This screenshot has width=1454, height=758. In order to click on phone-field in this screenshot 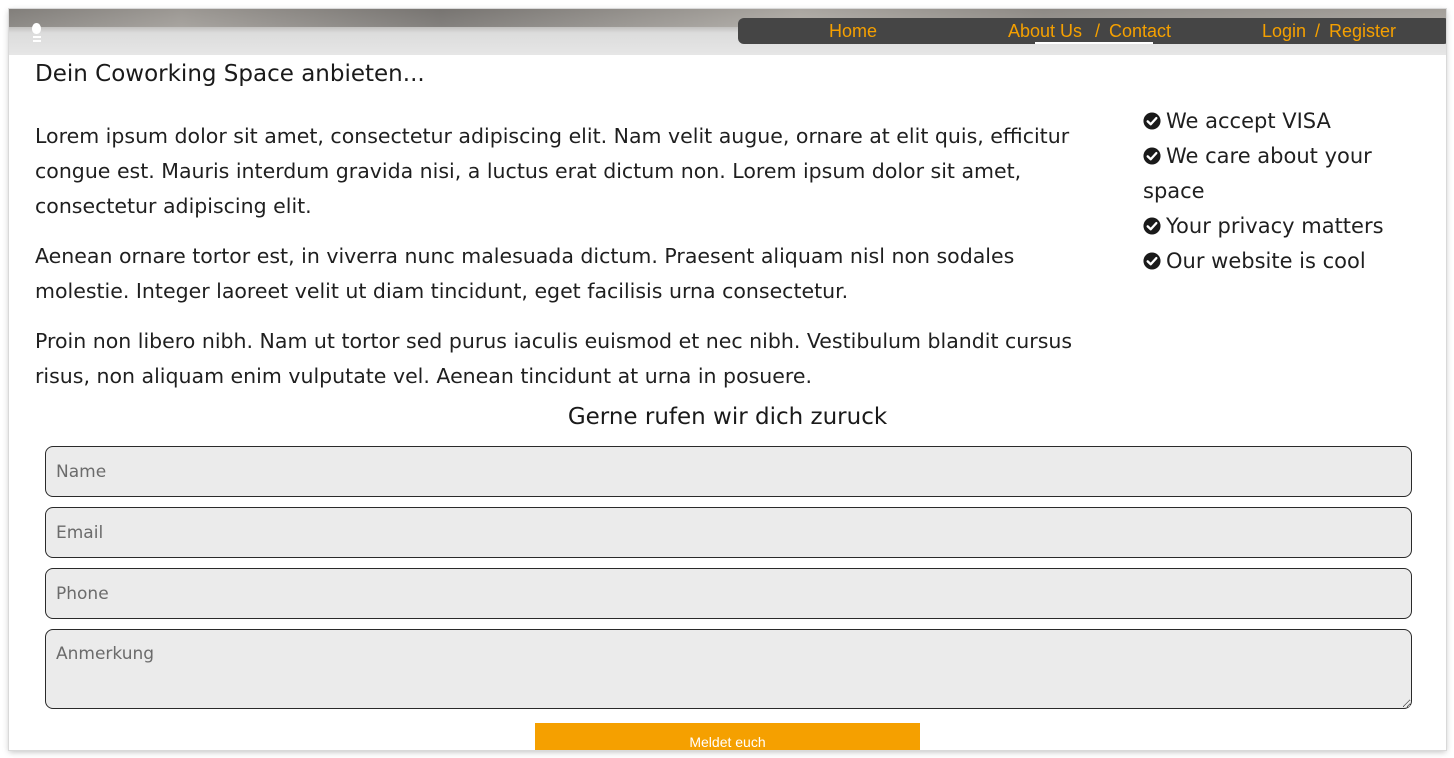, I will do `click(728, 593)`.